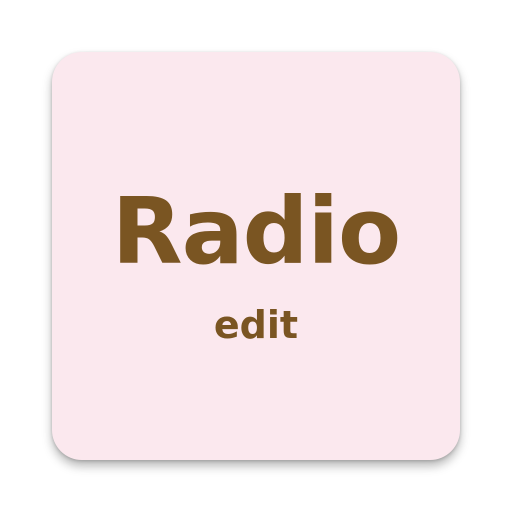  What do you see at coordinates (256, 325) in the screenshot?
I see `app-icon-subtitle: edit` at bounding box center [256, 325].